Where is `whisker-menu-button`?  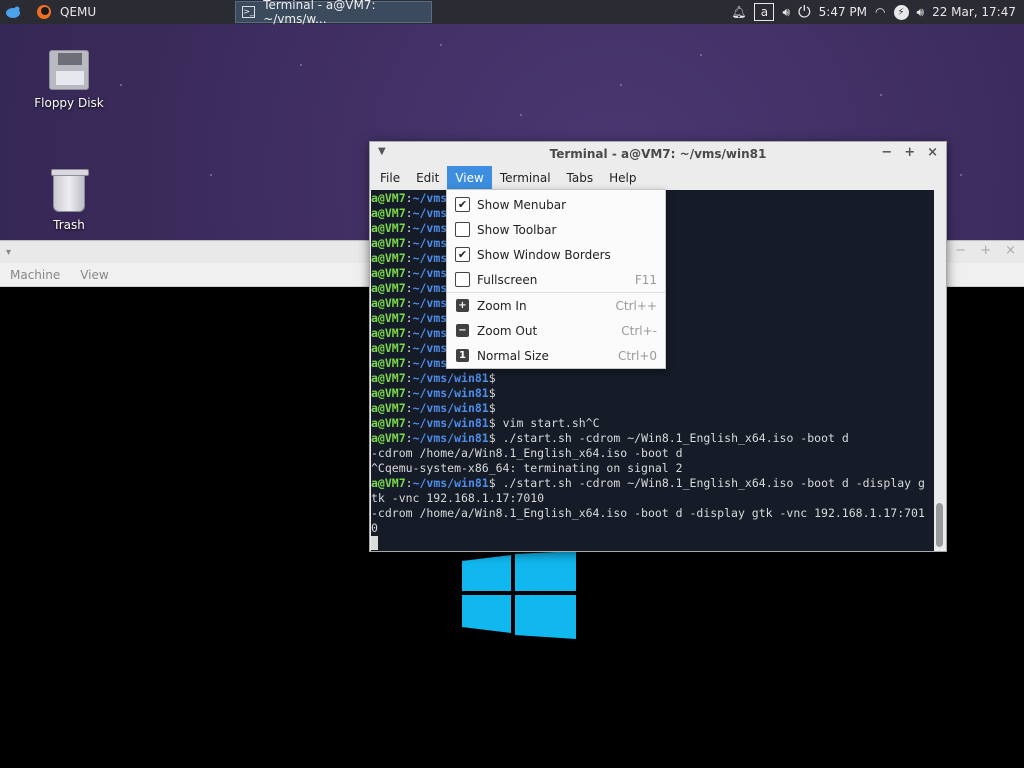
whisker-menu-button is located at coordinates (13, 12).